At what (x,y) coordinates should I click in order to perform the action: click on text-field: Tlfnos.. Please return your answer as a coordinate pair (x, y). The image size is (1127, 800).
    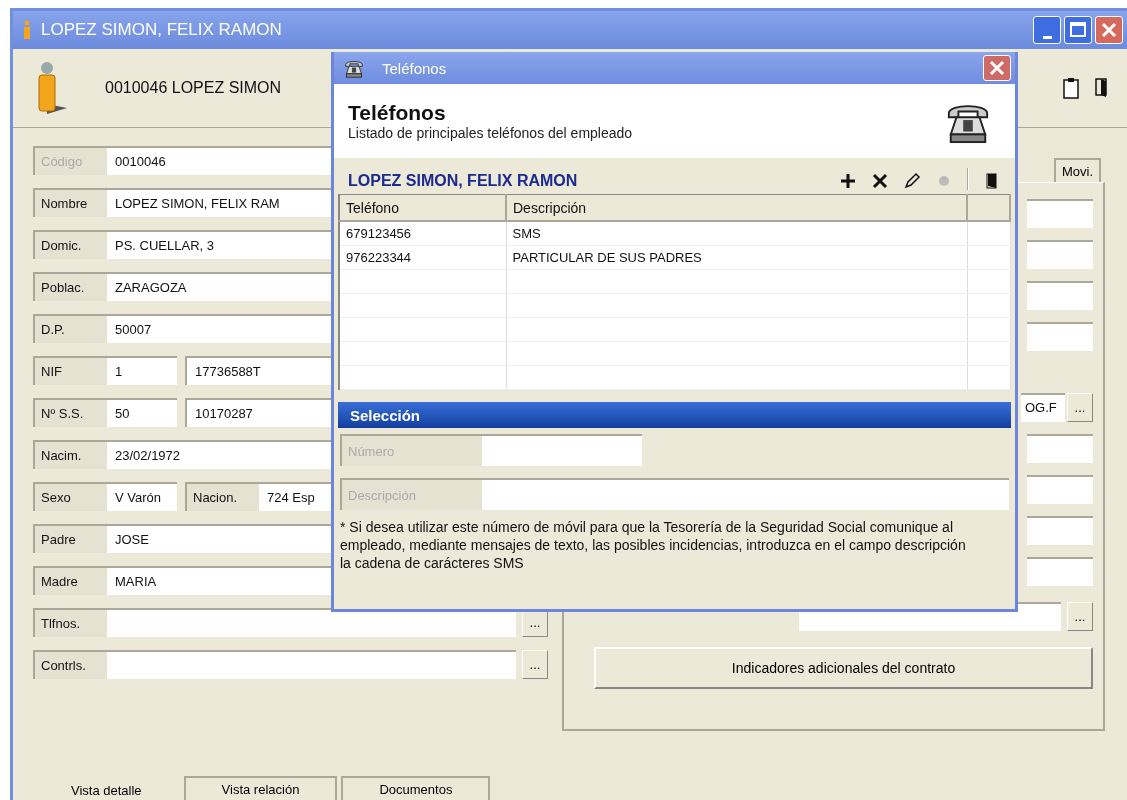
    Looking at the image, I should click on (274, 622).